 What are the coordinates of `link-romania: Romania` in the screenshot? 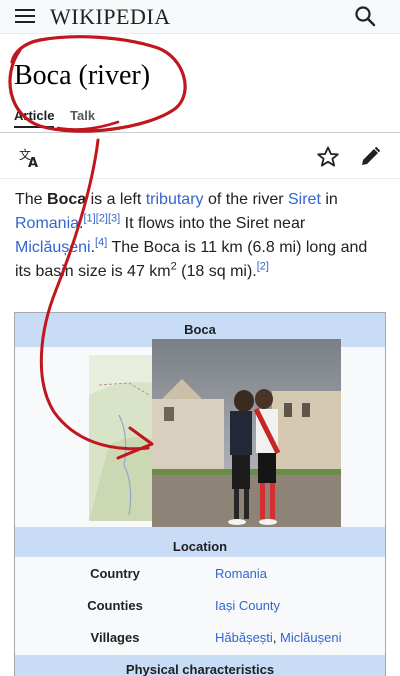 It's located at (47, 223).